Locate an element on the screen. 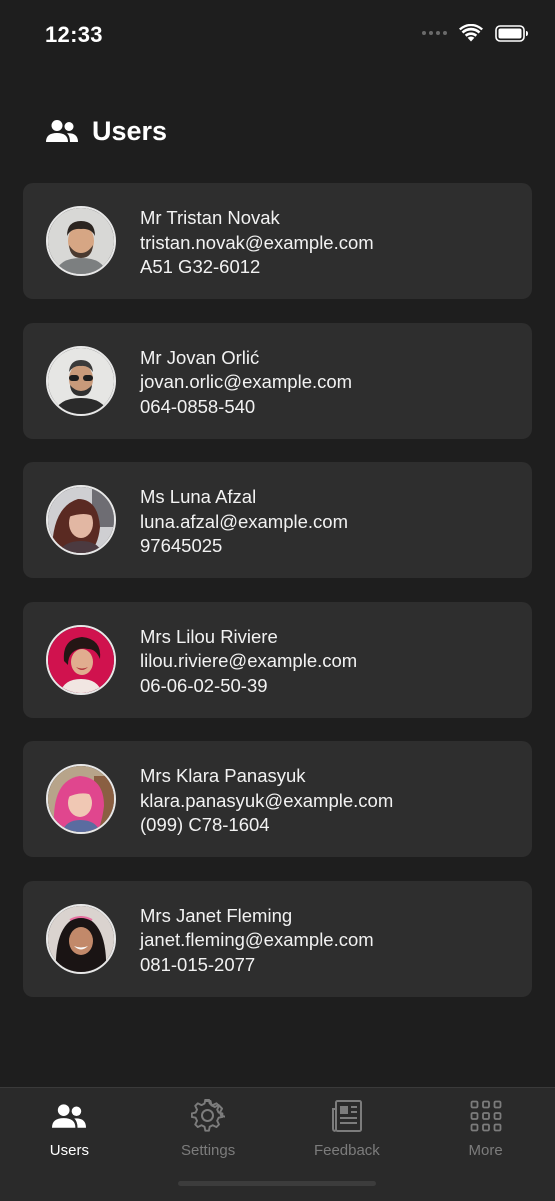 The height and width of the screenshot is (1201, 555). user-email: lilou.riviere@example.com is located at coordinates (249, 660).